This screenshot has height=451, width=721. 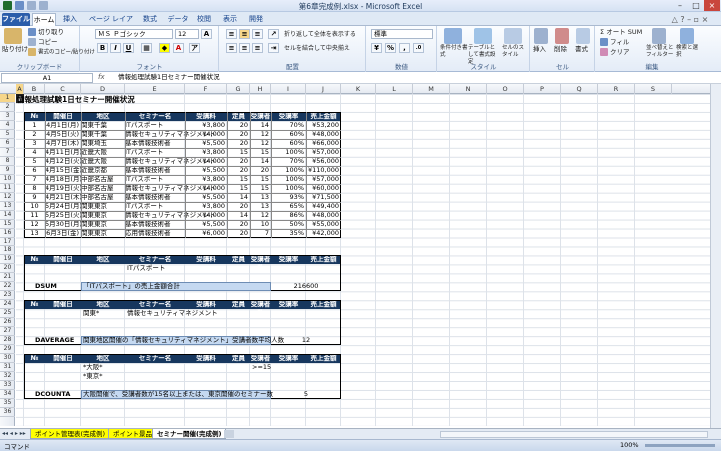 I want to click on italic-button: I, so click(x=115, y=48).